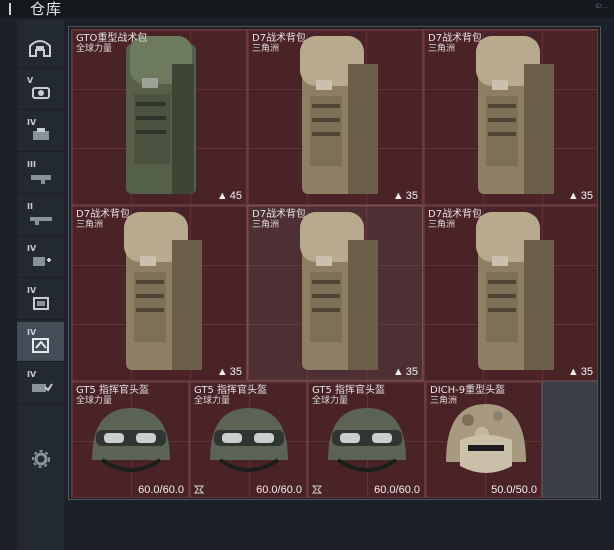  Describe the element at coordinates (40, 216) in the screenshot. I see `sidebar-item-tier-ii: II` at that location.